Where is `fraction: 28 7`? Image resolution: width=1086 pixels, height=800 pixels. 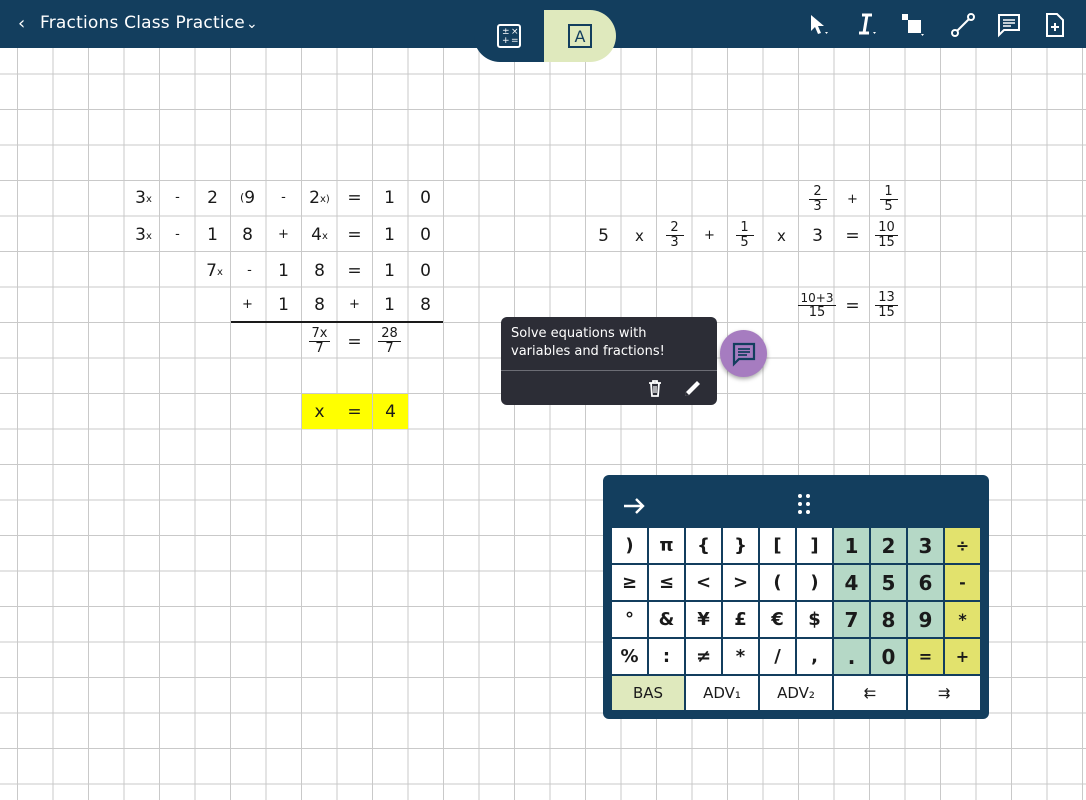 fraction: 28 7 is located at coordinates (389, 341).